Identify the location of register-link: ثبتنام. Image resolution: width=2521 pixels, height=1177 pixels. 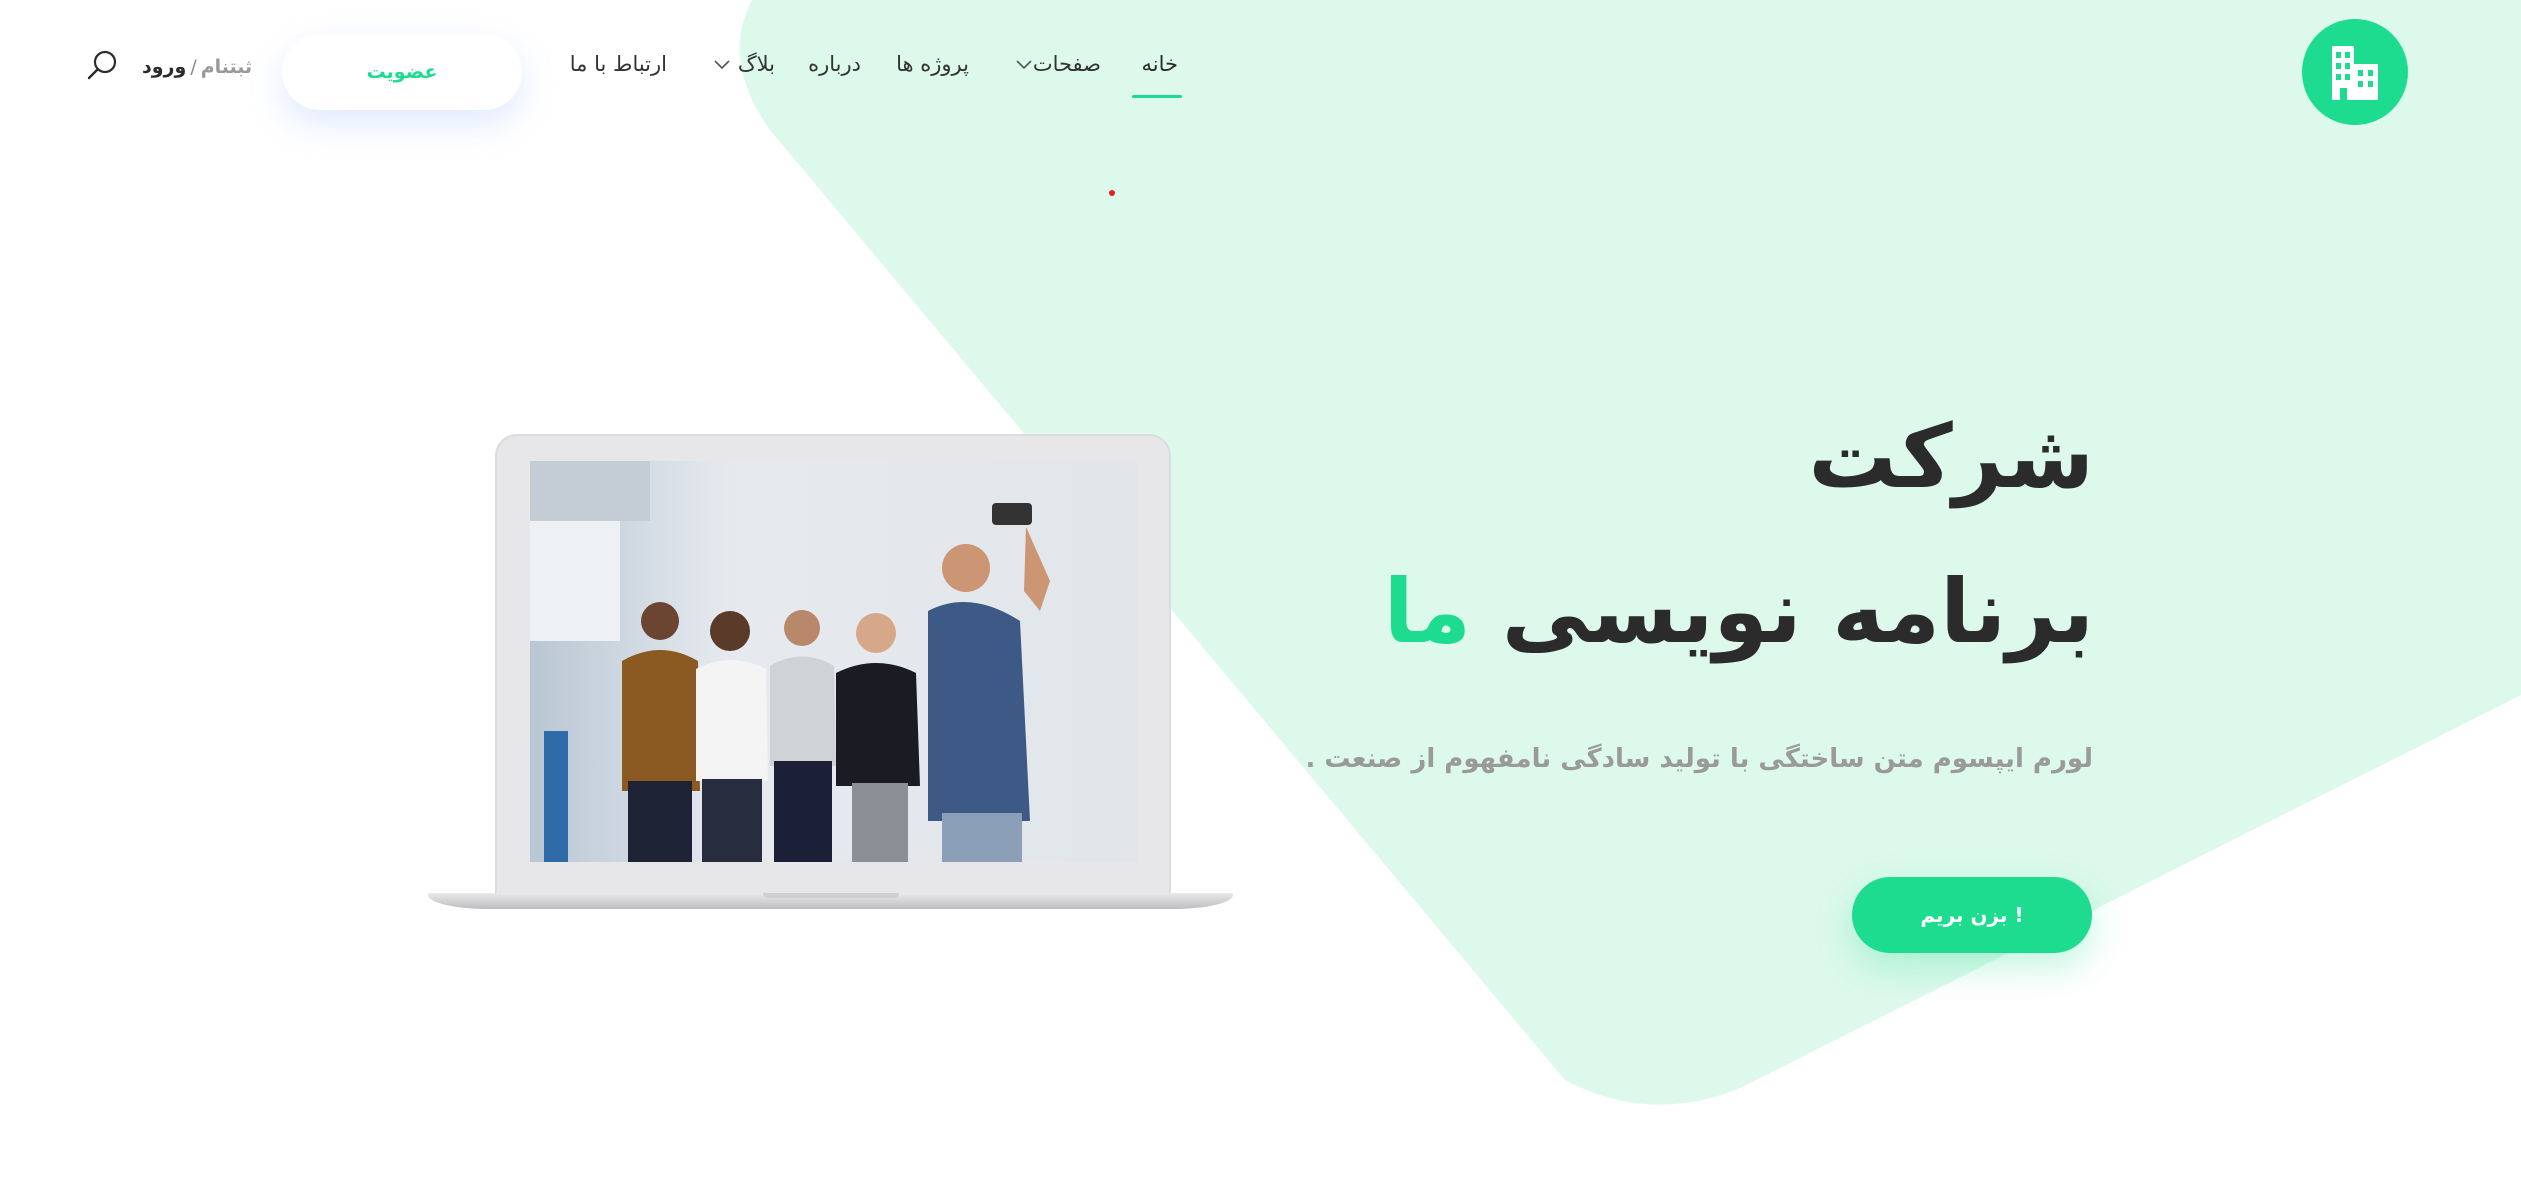
(226, 67).